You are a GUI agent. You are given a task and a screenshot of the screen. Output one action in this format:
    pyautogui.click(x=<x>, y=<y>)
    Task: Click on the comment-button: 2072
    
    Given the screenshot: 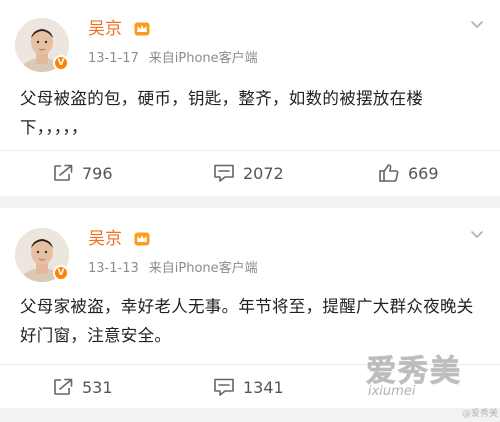 What is the action you would take?
    pyautogui.click(x=248, y=173)
    